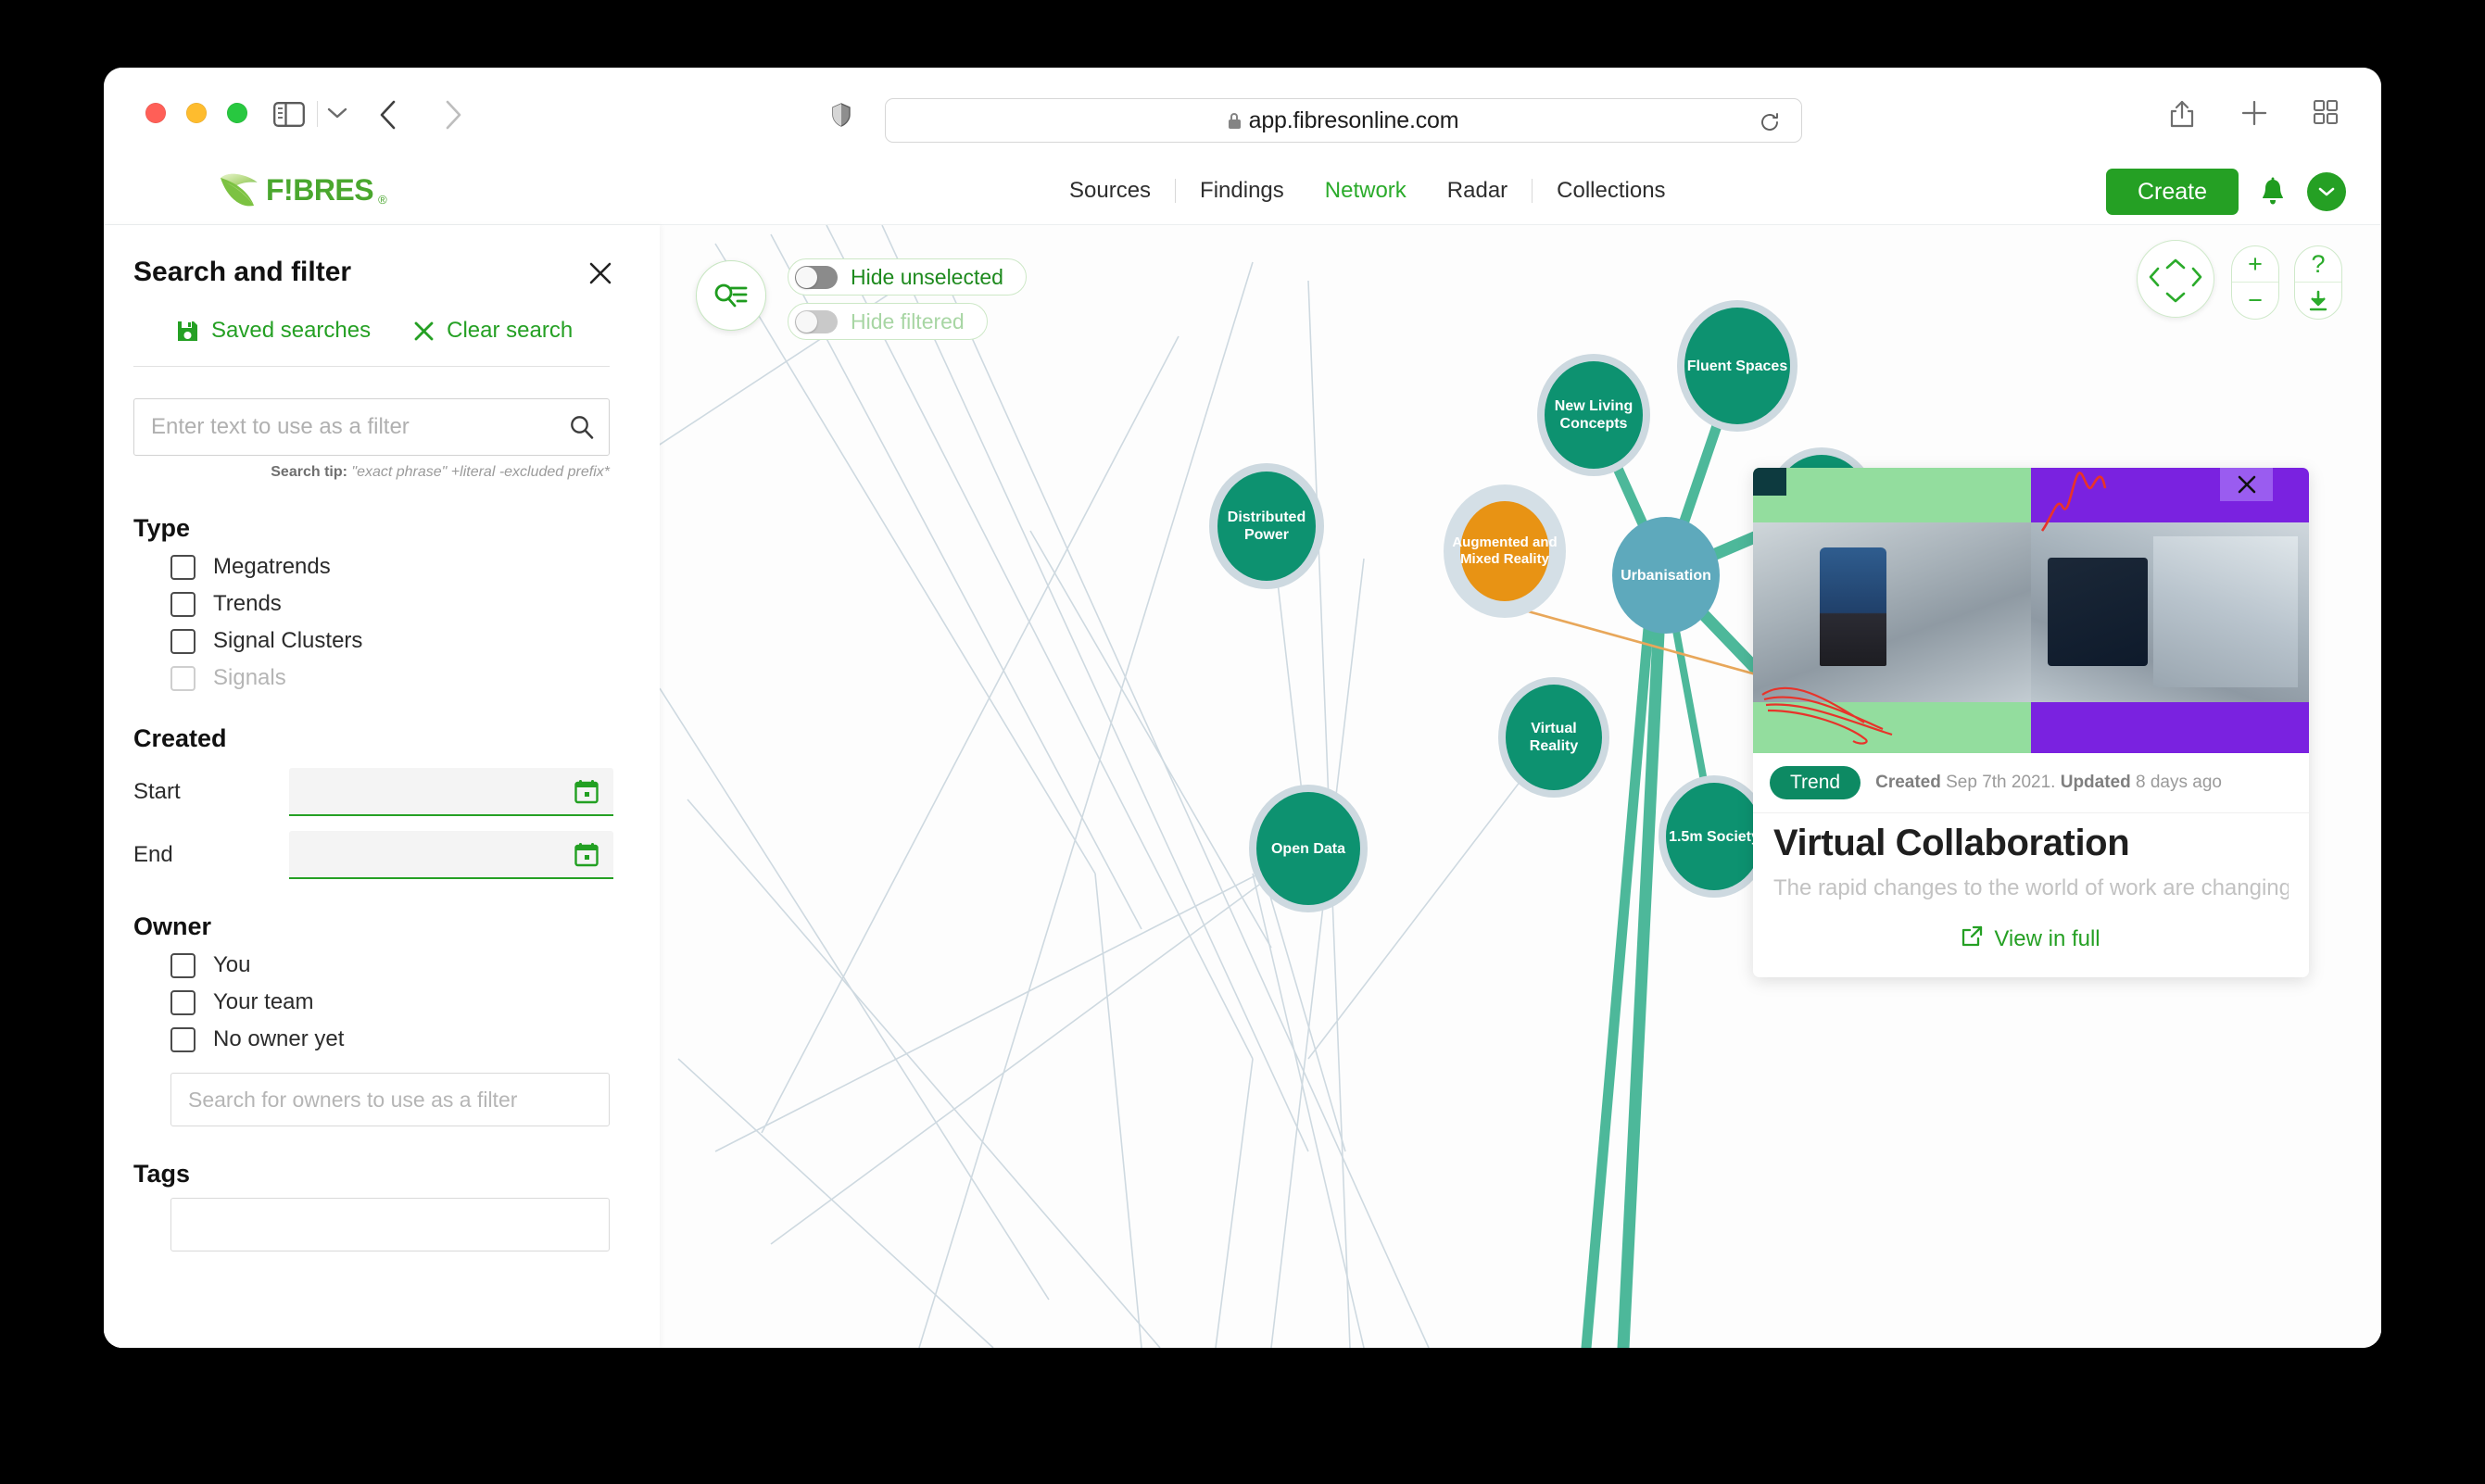  What do you see at coordinates (289, 114) in the screenshot?
I see `sidebar-toggle-icon` at bounding box center [289, 114].